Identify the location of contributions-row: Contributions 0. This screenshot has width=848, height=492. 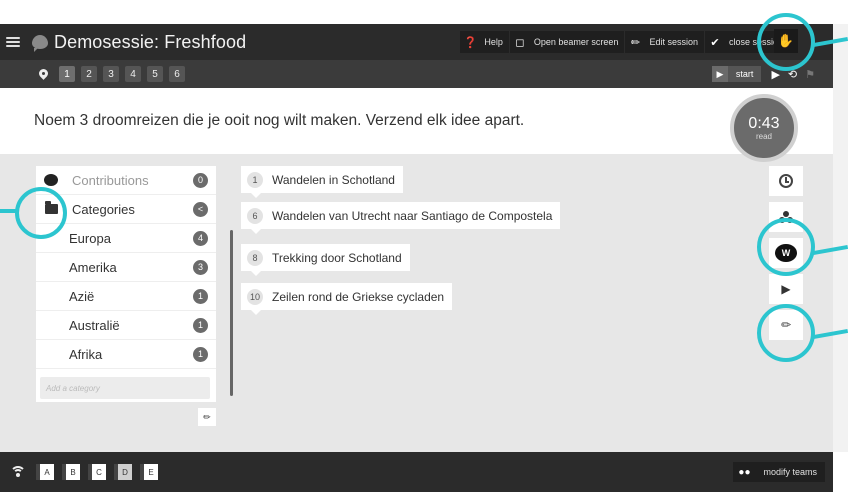
(126, 180).